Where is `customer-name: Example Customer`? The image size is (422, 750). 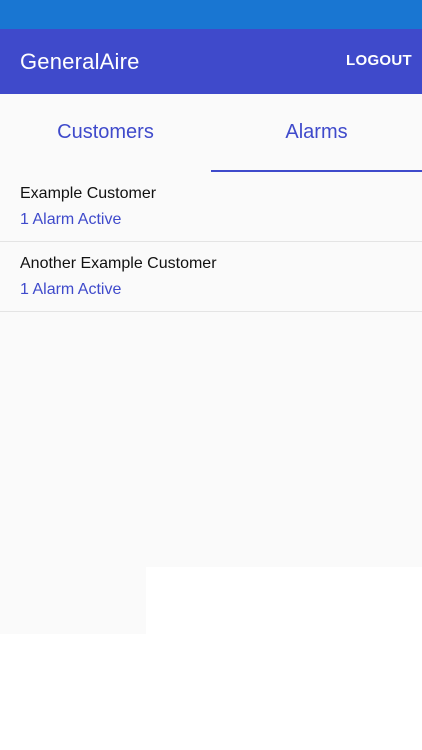
customer-name: Example Customer is located at coordinates (88, 193).